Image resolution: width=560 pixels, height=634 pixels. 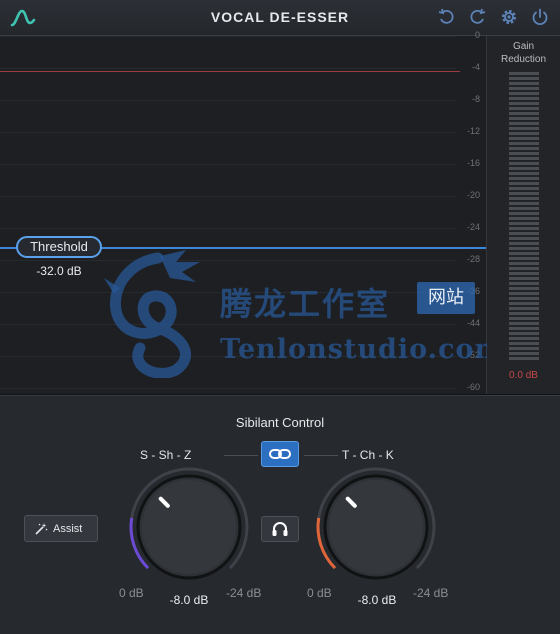 What do you see at coordinates (377, 600) in the screenshot?
I see `right-knob-value: -8.0 dB` at bounding box center [377, 600].